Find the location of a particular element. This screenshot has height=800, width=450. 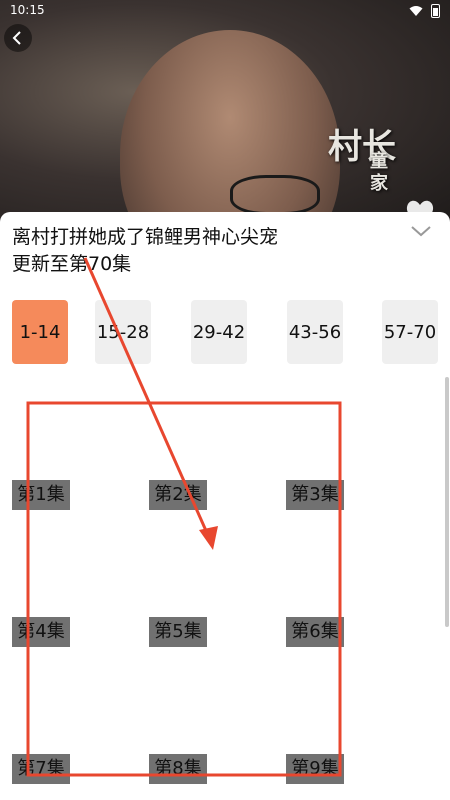

status-icons is located at coordinates (424, 11).